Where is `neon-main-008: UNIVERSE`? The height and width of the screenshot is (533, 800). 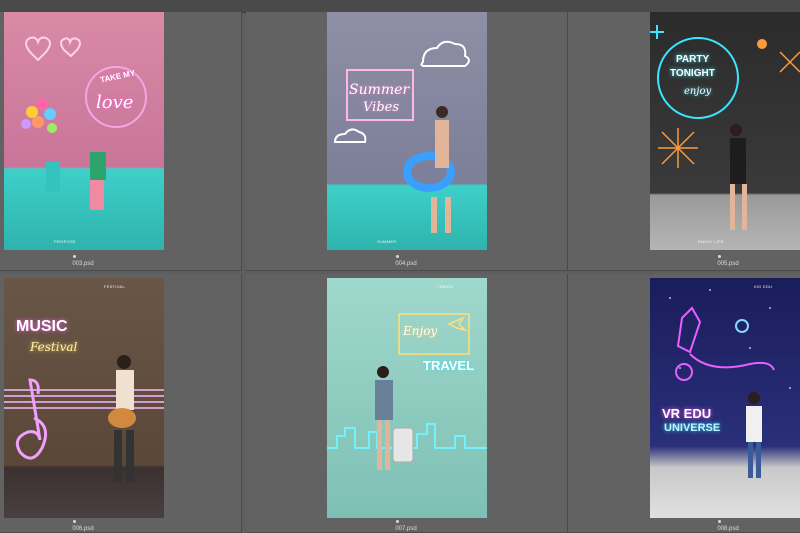 neon-main-008: UNIVERSE is located at coordinates (692, 428).